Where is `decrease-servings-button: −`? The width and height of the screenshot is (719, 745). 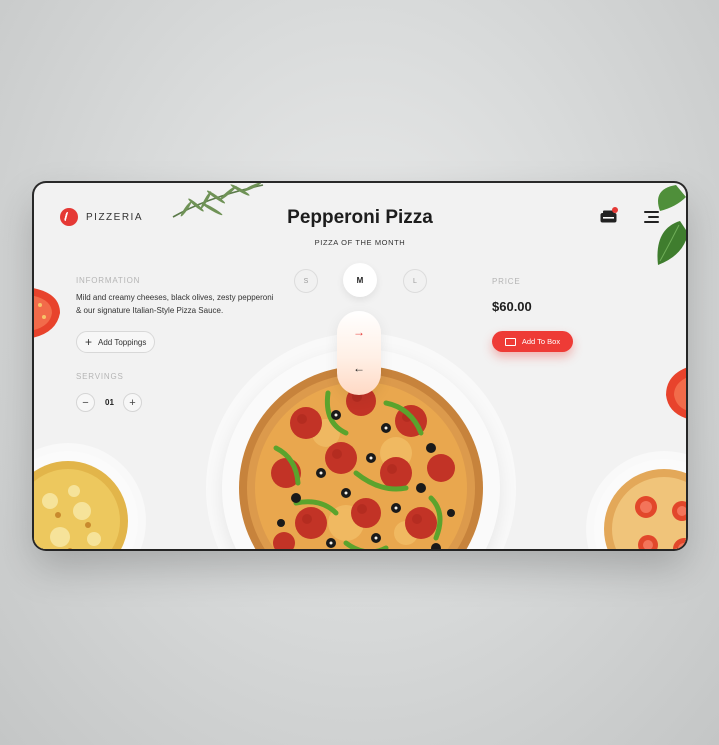 decrease-servings-button: − is located at coordinates (85, 402).